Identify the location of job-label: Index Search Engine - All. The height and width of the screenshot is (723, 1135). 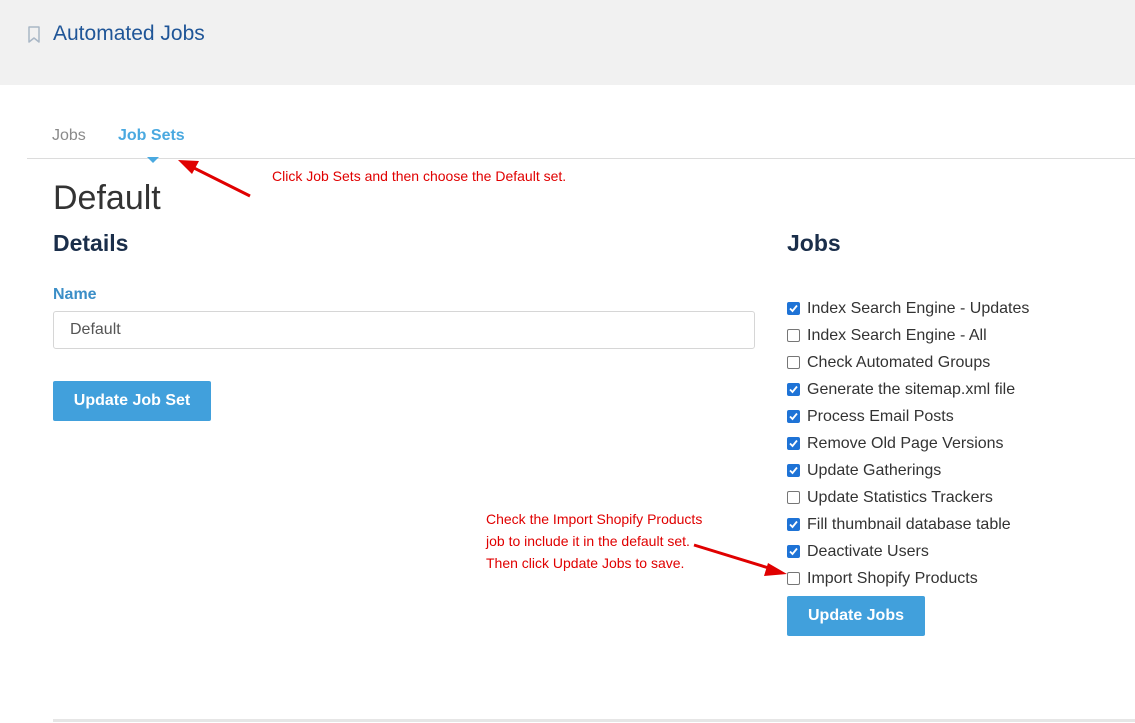
(897, 335).